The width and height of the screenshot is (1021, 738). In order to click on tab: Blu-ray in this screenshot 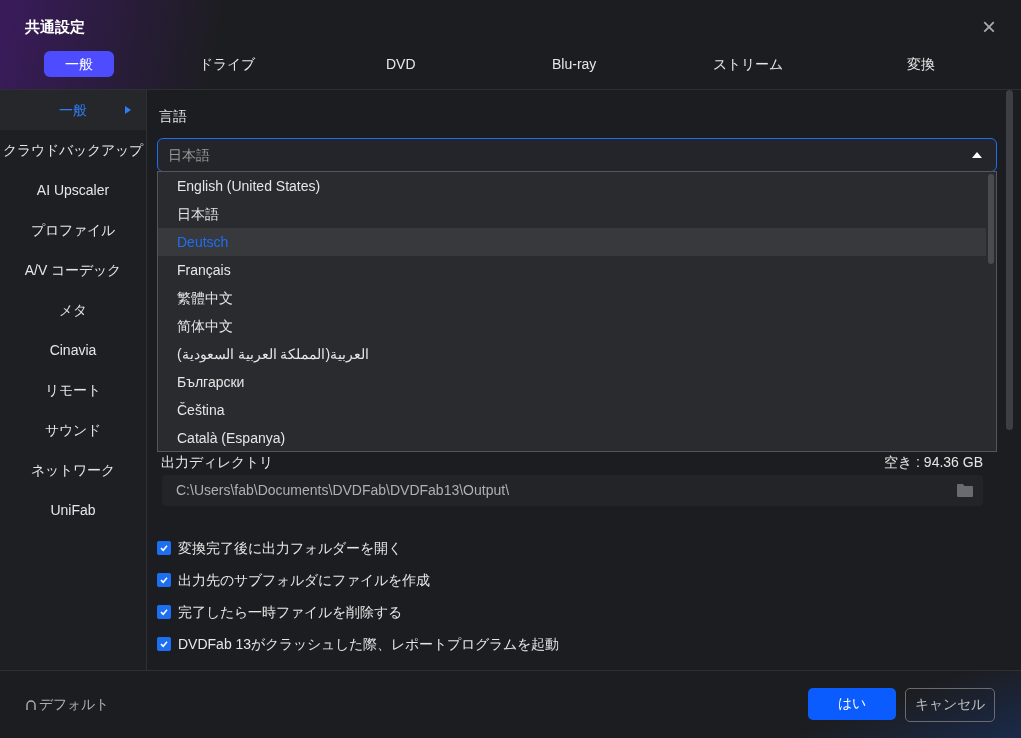, I will do `click(574, 64)`.